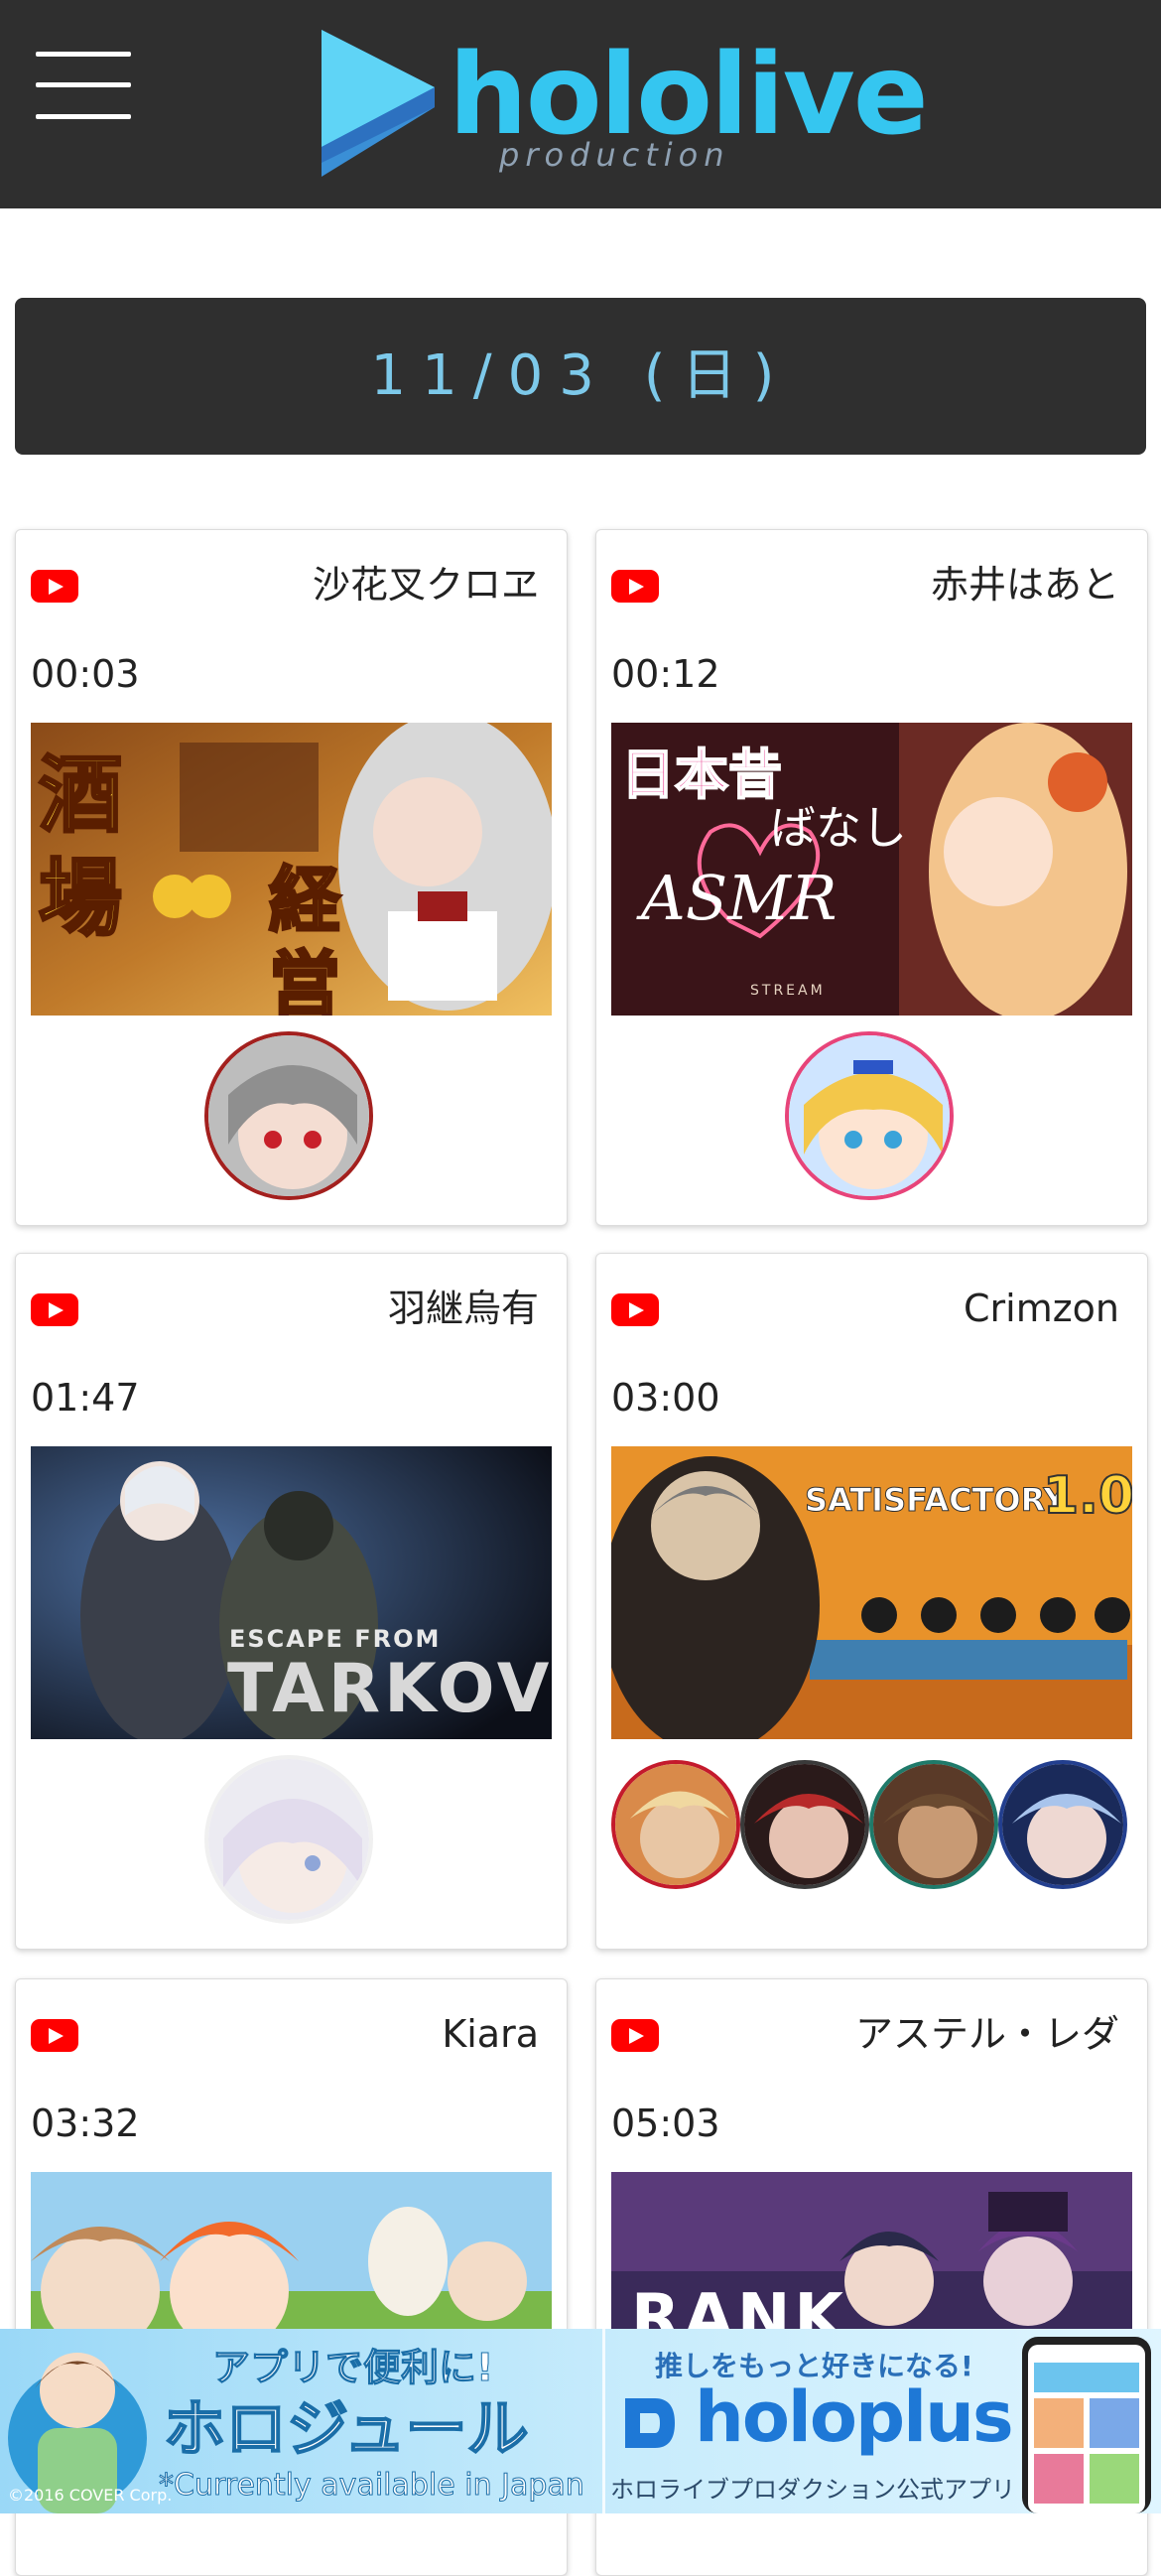  I want to click on thumb-text: 場, so click(80, 898).